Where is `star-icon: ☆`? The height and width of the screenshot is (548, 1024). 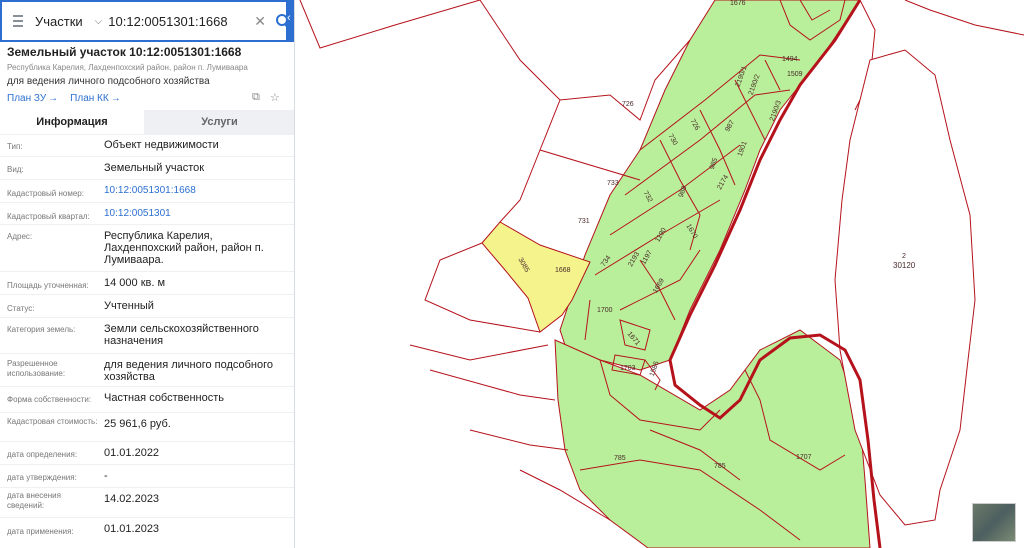 star-icon: ☆ is located at coordinates (275, 97).